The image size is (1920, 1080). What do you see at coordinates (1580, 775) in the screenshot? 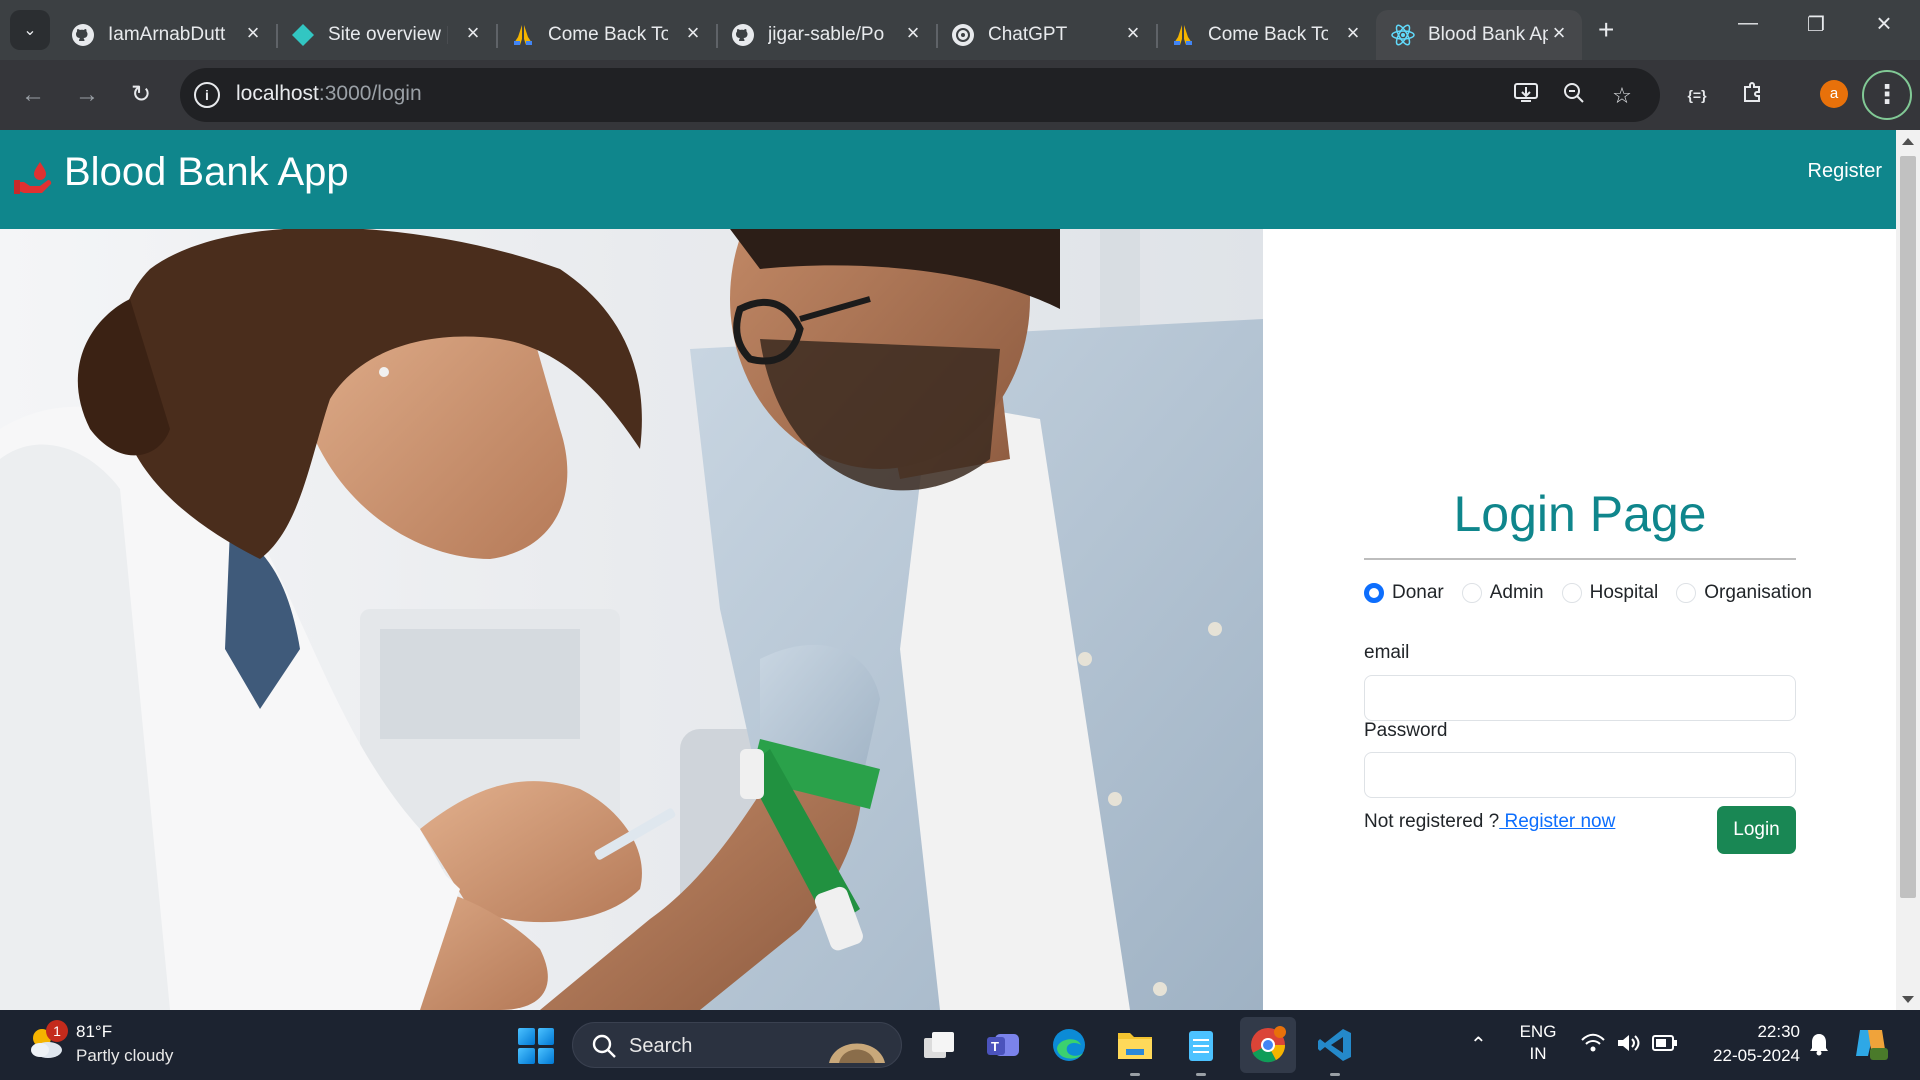
I see `password-field` at bounding box center [1580, 775].